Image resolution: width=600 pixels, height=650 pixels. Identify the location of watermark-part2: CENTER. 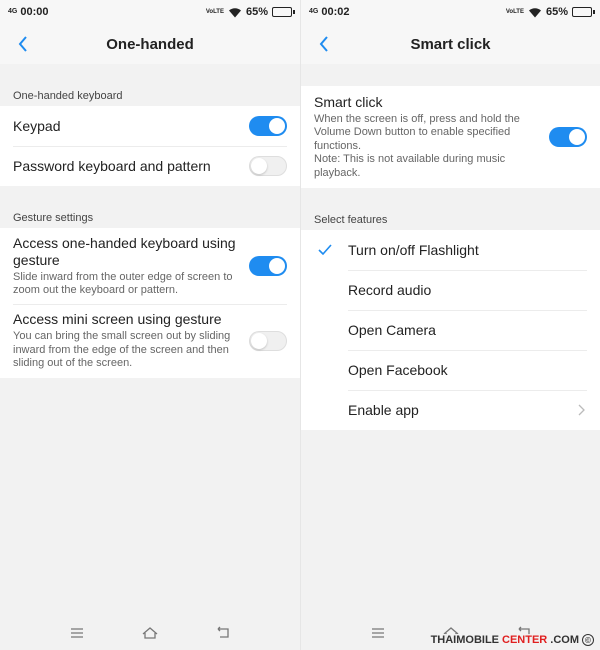
(525, 640).